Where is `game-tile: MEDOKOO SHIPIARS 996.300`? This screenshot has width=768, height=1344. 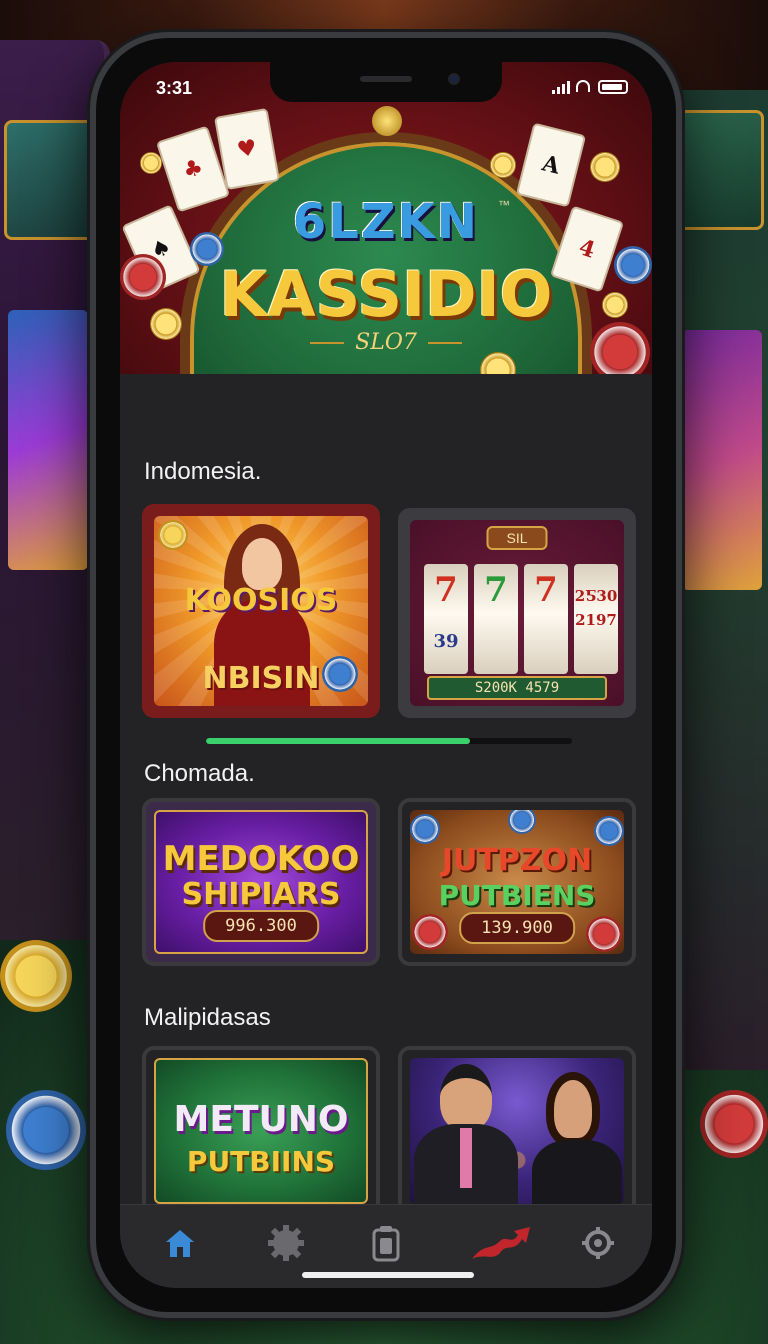
game-tile: MEDOKOO SHIPIARS 996.300 is located at coordinates (261, 882).